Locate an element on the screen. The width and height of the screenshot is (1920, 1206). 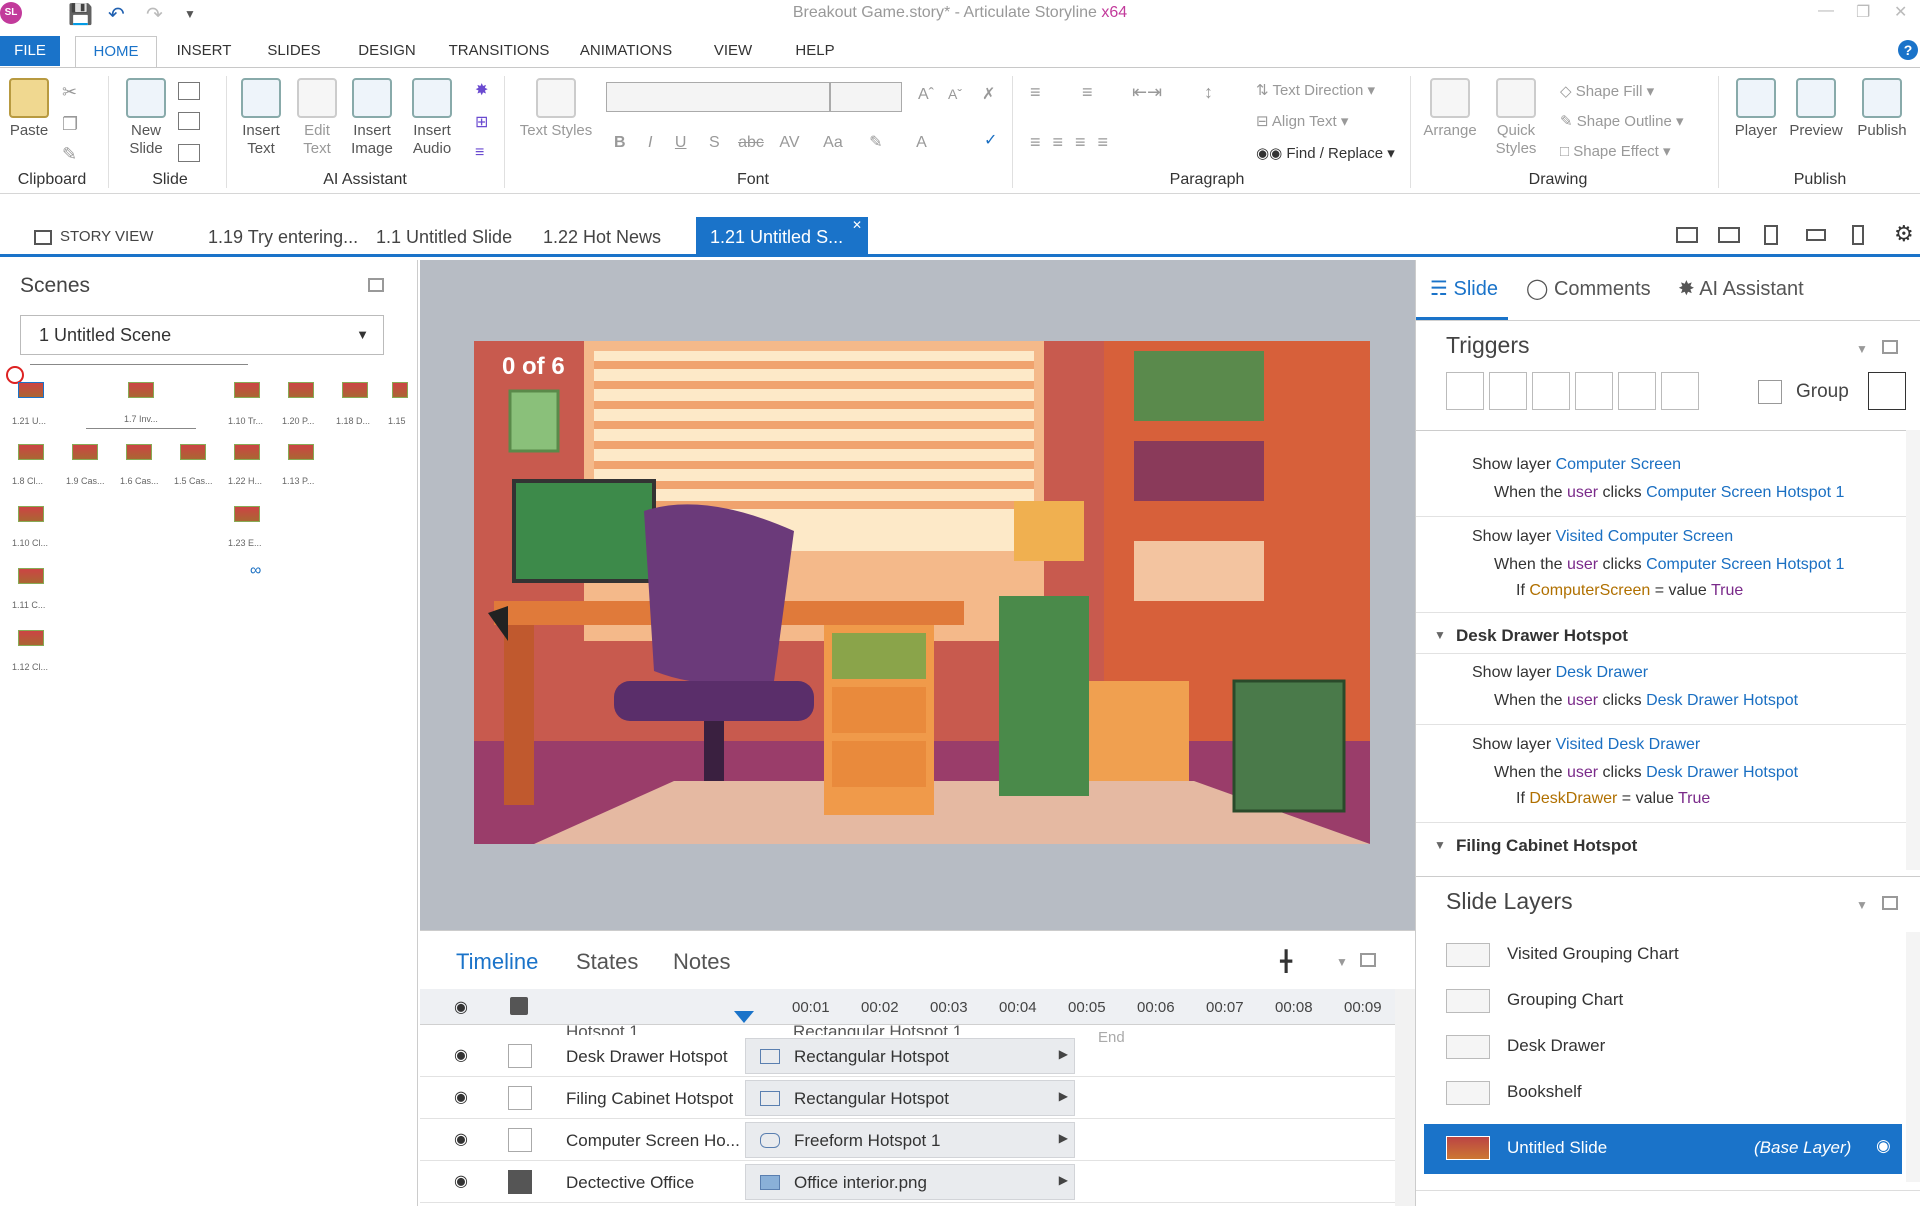
quick-styles-button: Quick Styles is located at coordinates (1516, 118).